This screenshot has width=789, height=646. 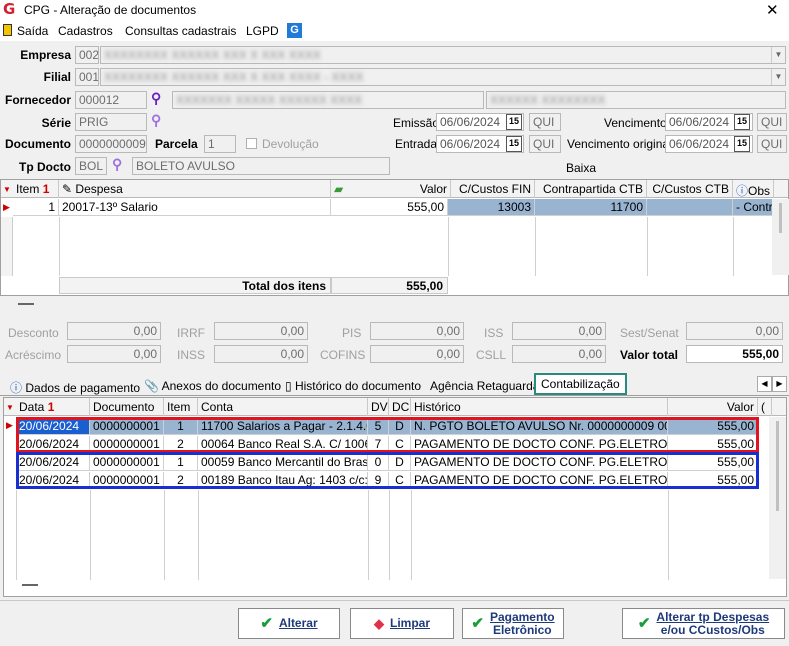 I want to click on row-indicator-icon: ▶, so click(x=6, y=207).